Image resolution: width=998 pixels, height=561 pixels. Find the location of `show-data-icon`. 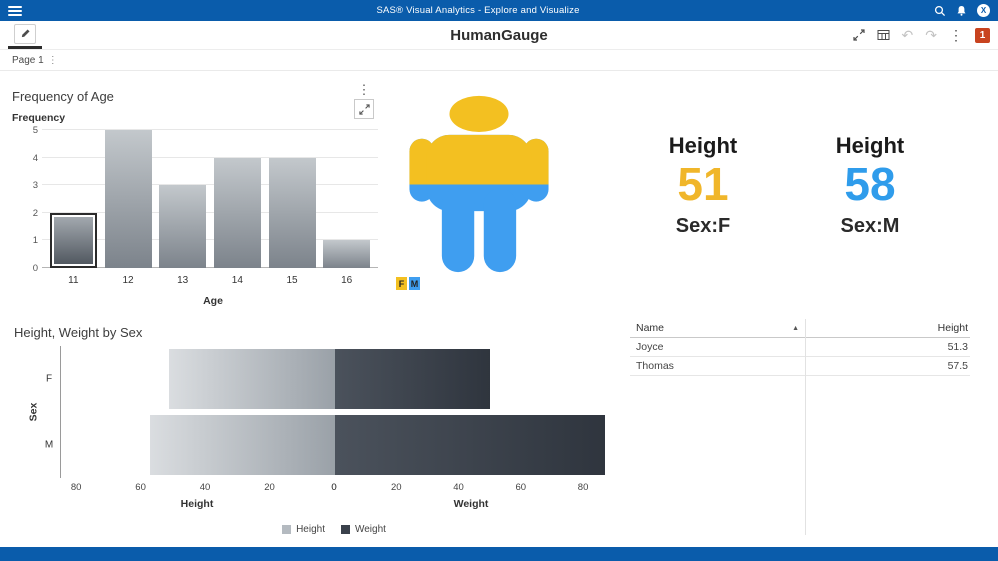

show-data-icon is located at coordinates (883, 35).